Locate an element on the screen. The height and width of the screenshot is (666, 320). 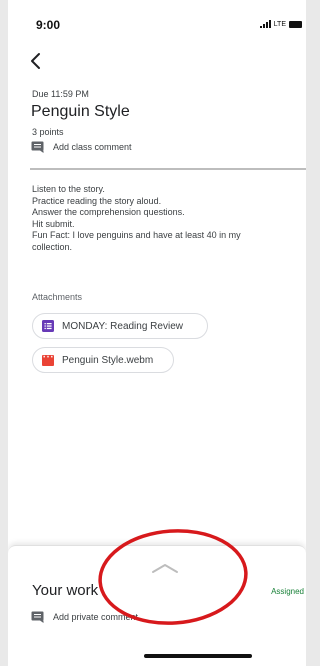
back-arrow-icon is located at coordinates (37, 61).